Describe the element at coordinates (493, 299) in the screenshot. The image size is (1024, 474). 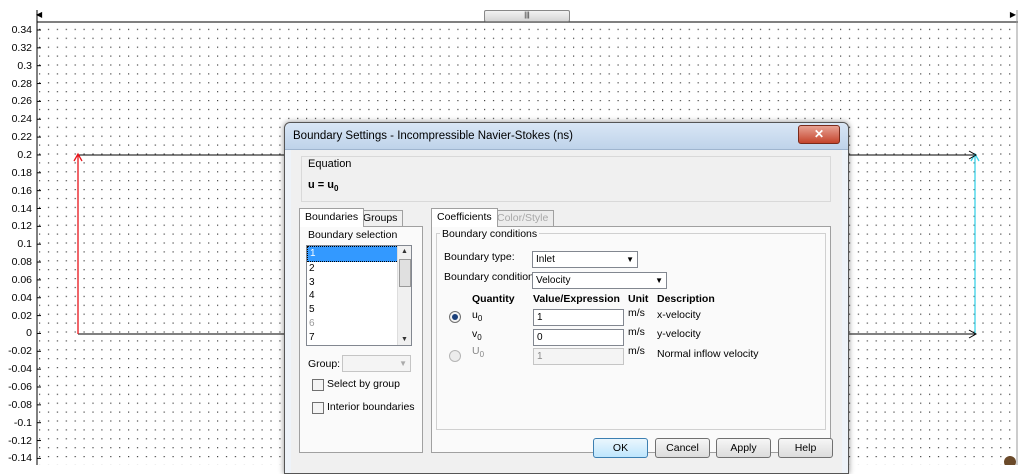
I see `header-quantity: Quantity` at that location.